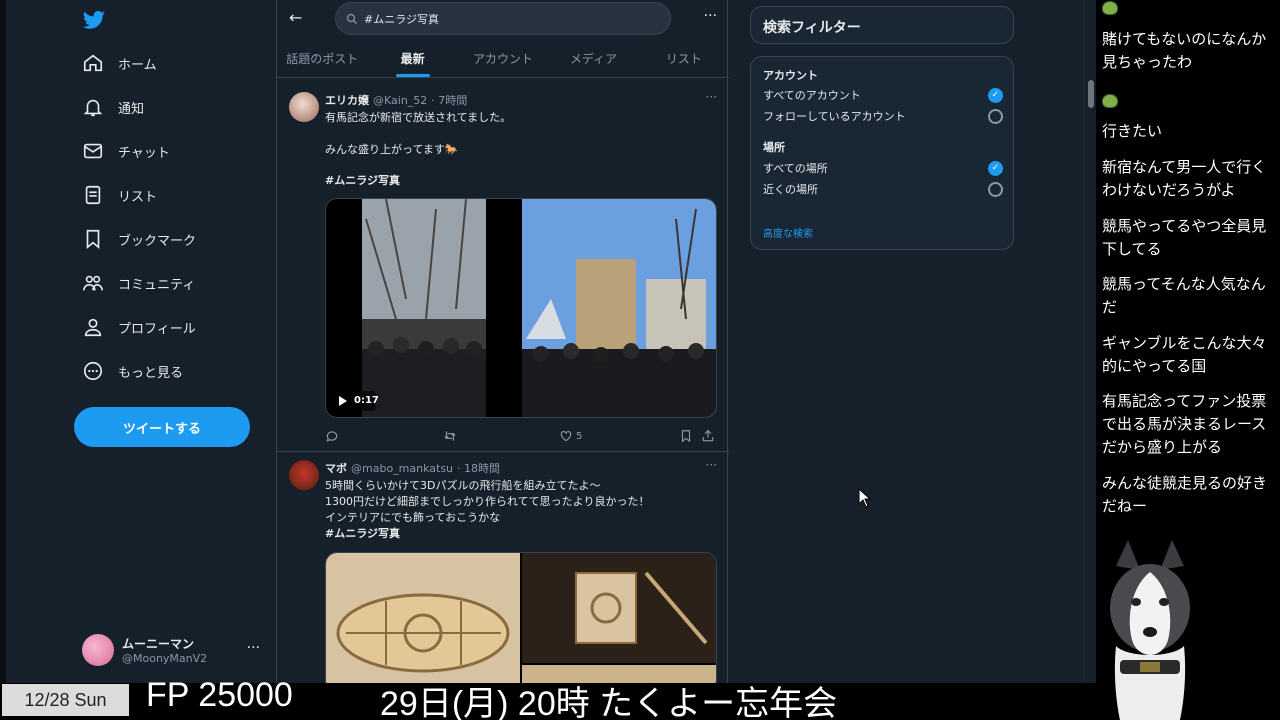  I want to click on twitter-logo-icon, so click(94, 20).